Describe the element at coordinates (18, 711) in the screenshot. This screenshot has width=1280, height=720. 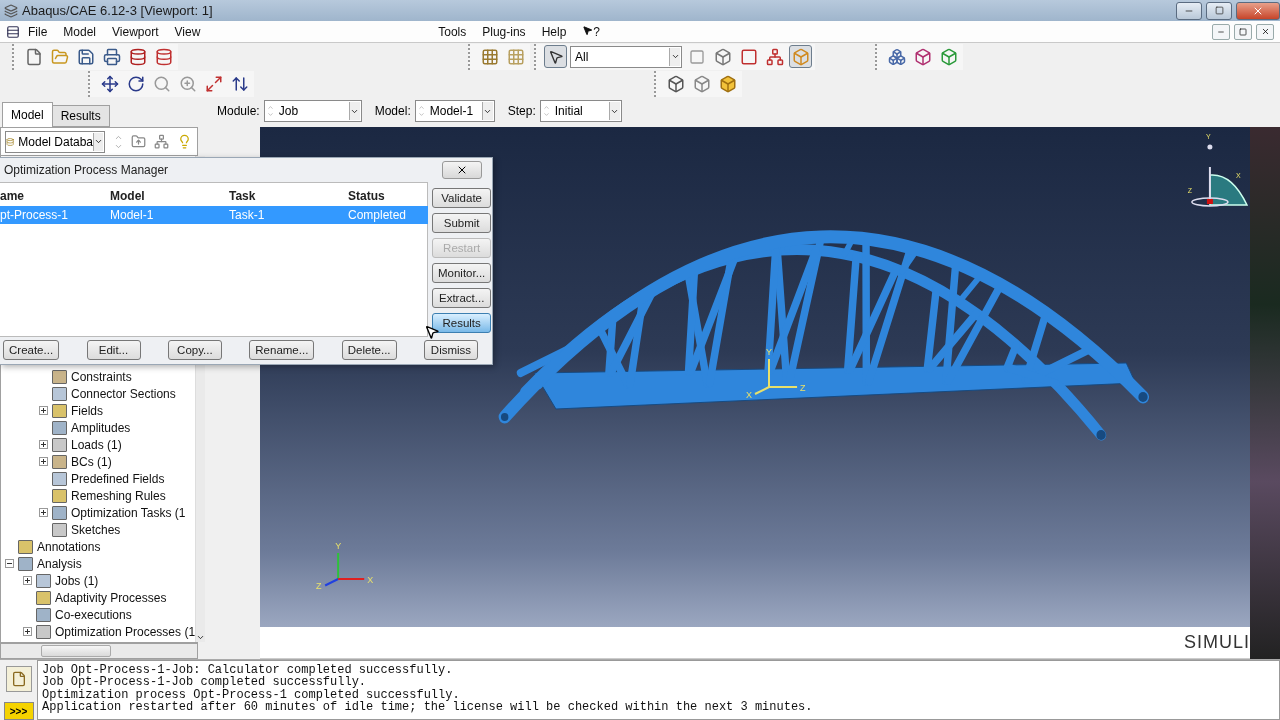
I see `python-prompt-button: >>>` at that location.